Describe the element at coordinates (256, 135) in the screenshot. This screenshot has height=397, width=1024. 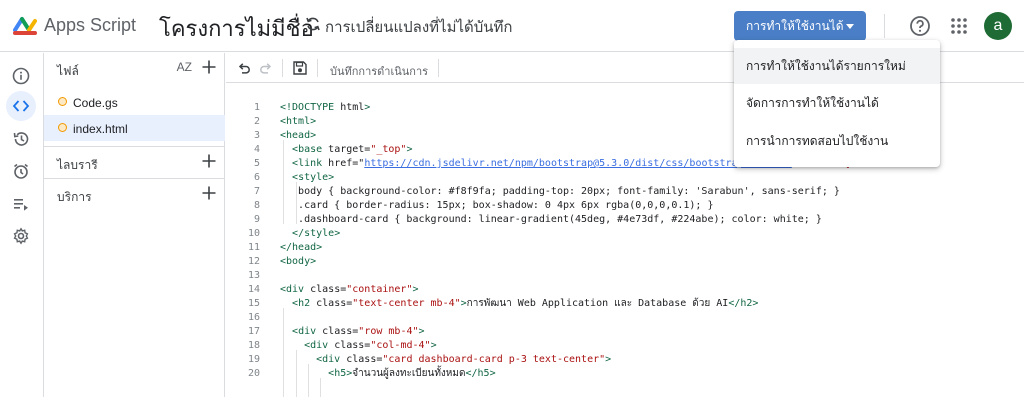
I see `line-number: 3` at that location.